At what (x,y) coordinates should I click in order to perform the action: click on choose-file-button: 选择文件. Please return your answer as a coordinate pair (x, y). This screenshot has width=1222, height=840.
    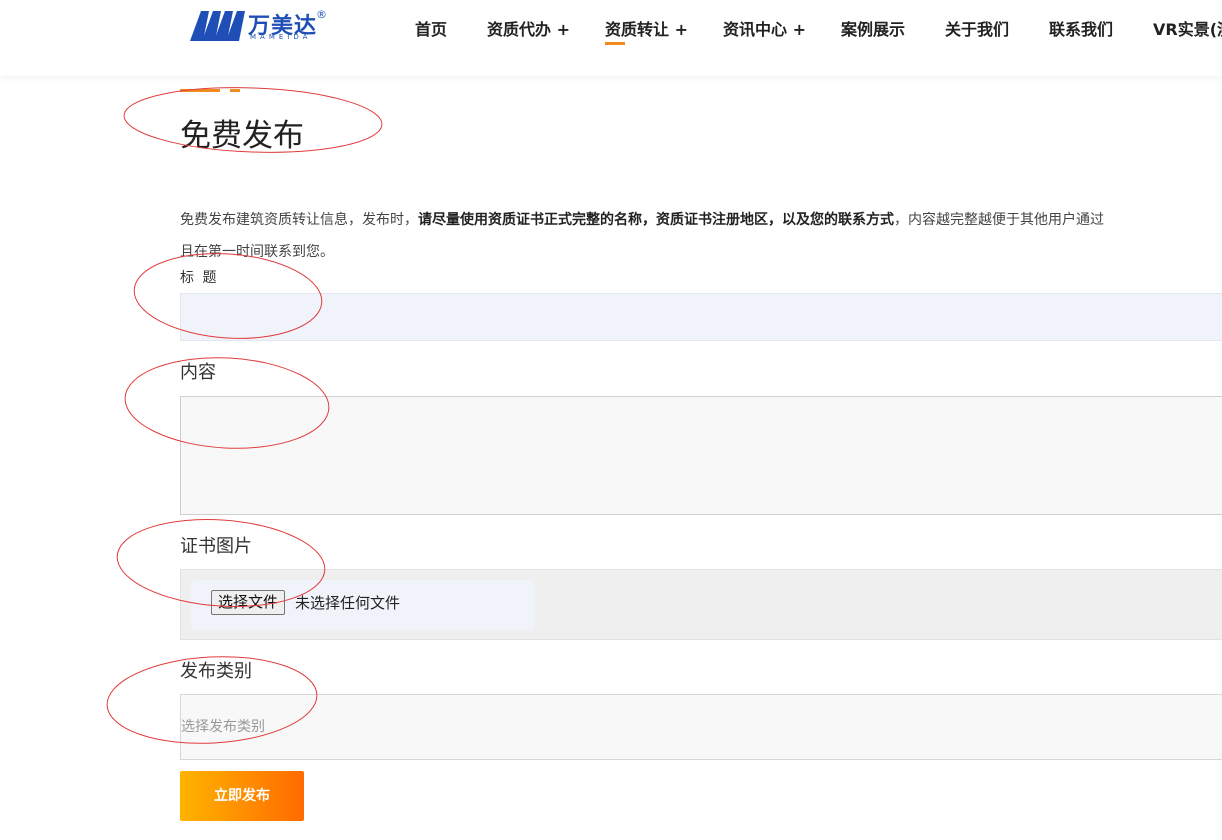
    Looking at the image, I should click on (248, 602).